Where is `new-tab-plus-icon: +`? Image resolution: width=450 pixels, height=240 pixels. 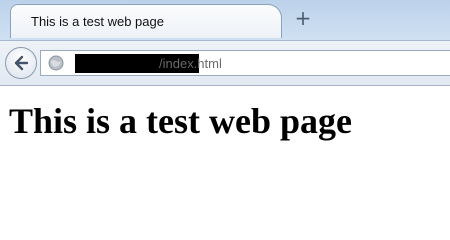 new-tab-plus-icon: + is located at coordinates (303, 18).